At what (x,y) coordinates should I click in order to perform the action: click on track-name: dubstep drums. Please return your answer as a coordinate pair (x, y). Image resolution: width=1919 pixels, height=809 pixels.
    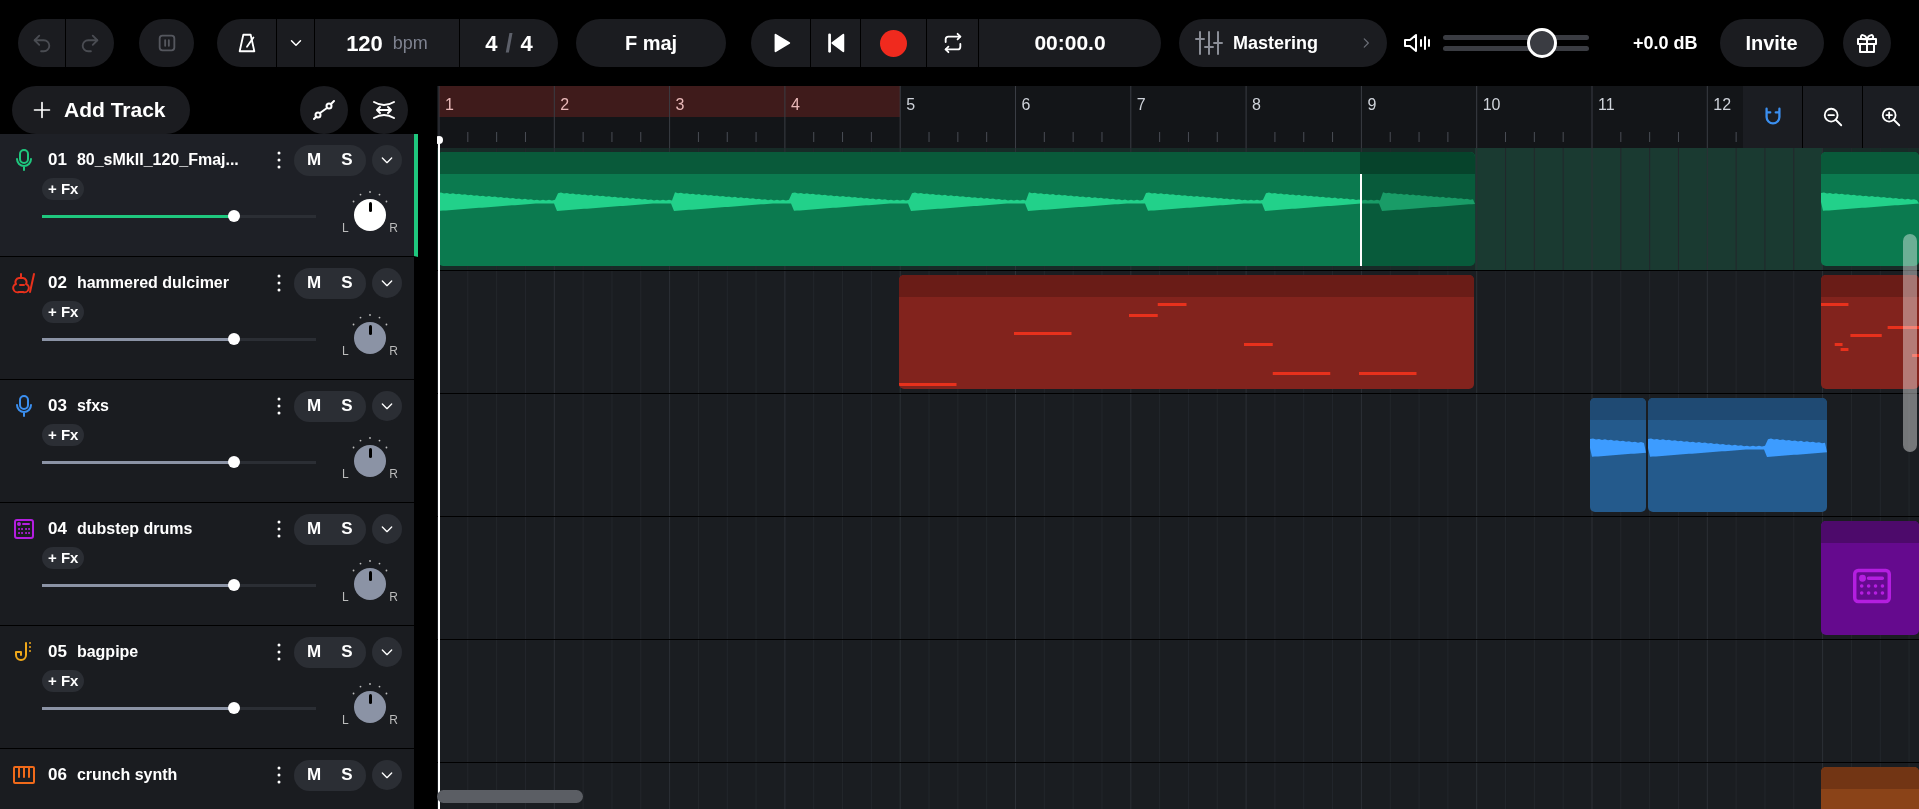
    Looking at the image, I should click on (134, 529).